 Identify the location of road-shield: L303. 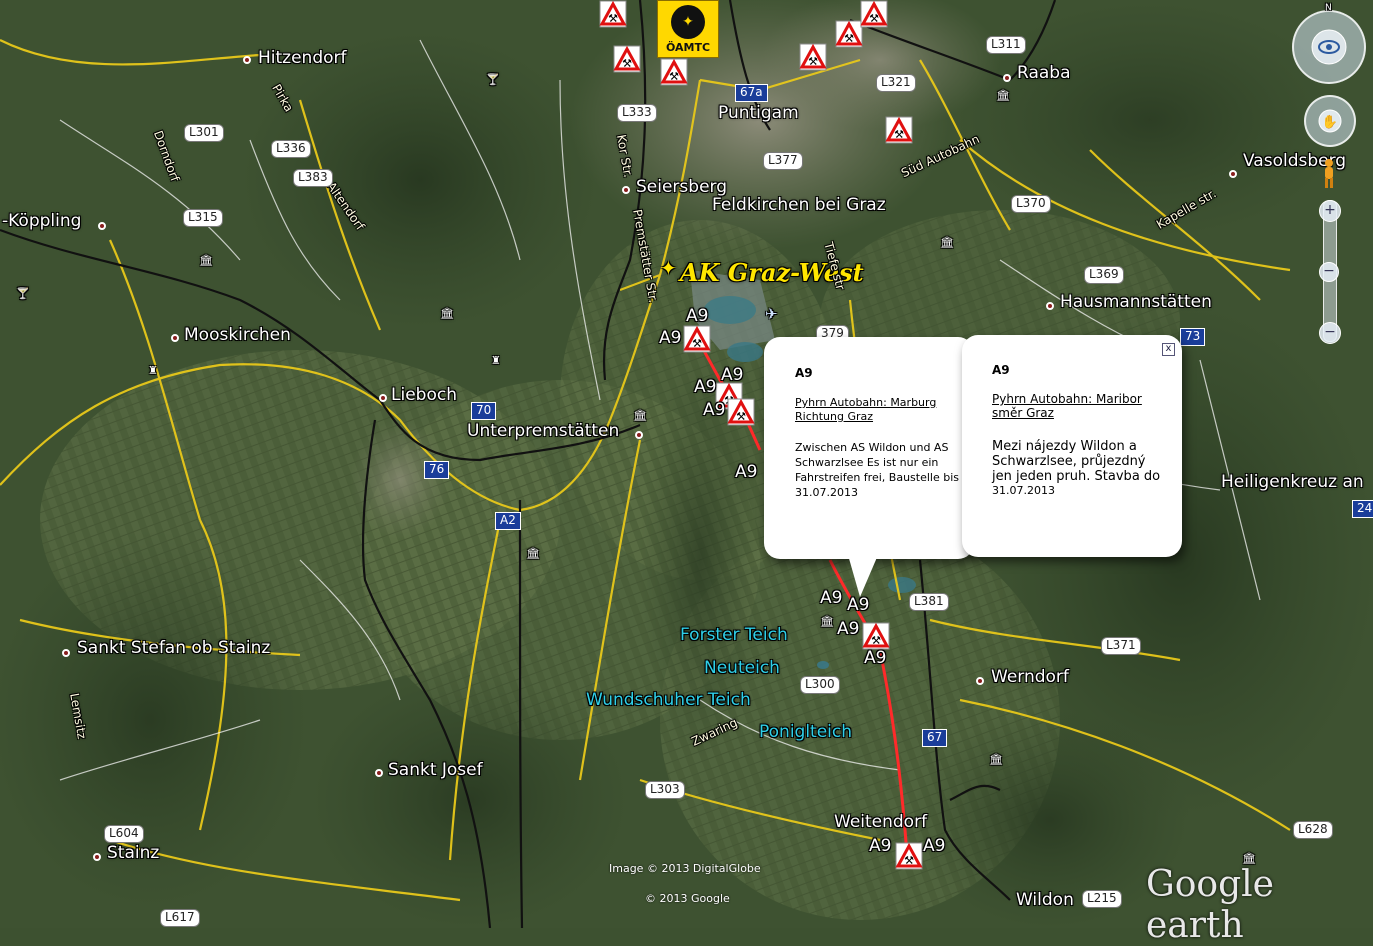
(665, 790).